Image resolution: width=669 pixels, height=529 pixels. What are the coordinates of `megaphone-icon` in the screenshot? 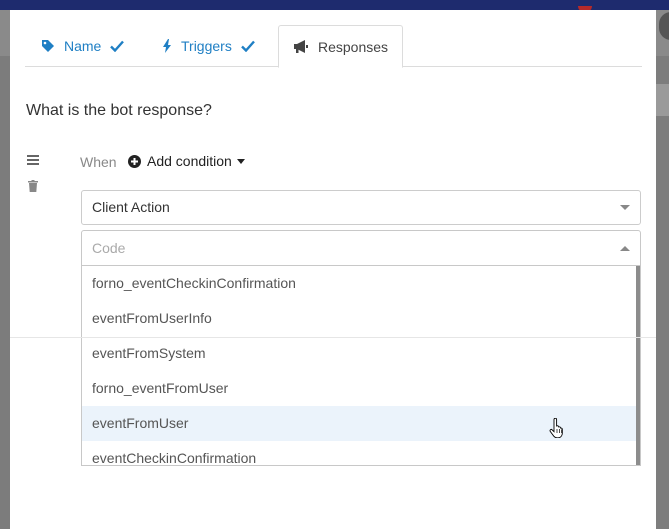 It's located at (301, 46).